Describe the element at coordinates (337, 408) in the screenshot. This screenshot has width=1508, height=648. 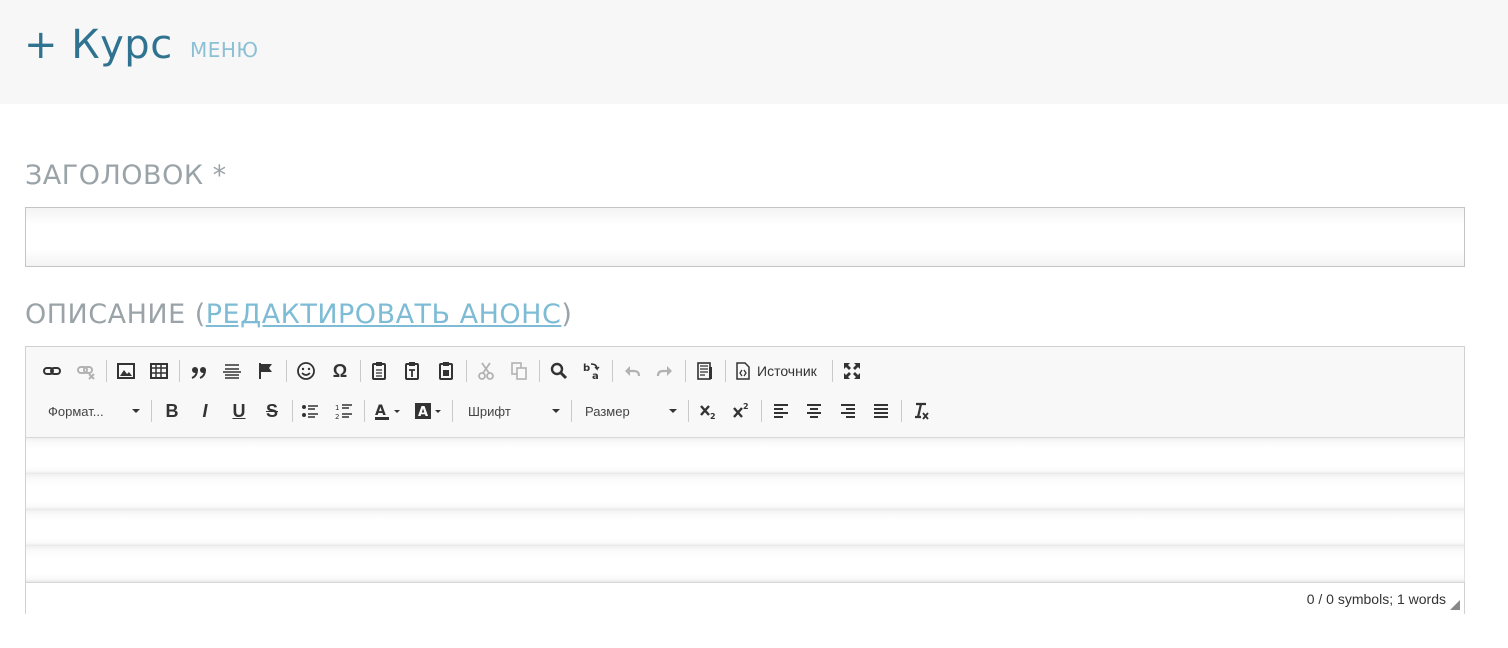
I see `svg-text: 1` at that location.